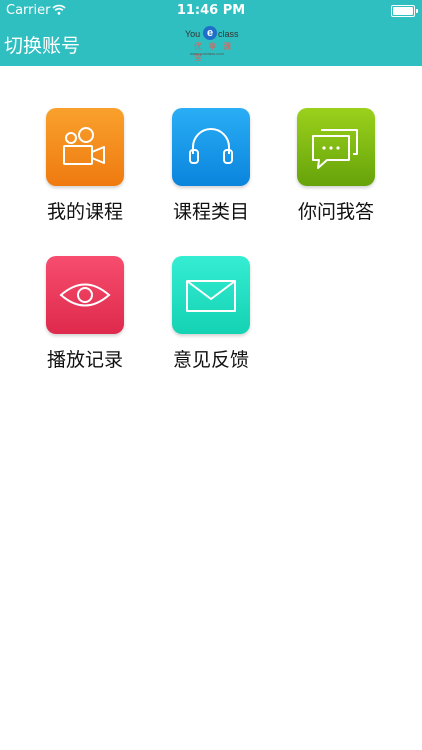  I want to click on battery-icon, so click(404, 11).